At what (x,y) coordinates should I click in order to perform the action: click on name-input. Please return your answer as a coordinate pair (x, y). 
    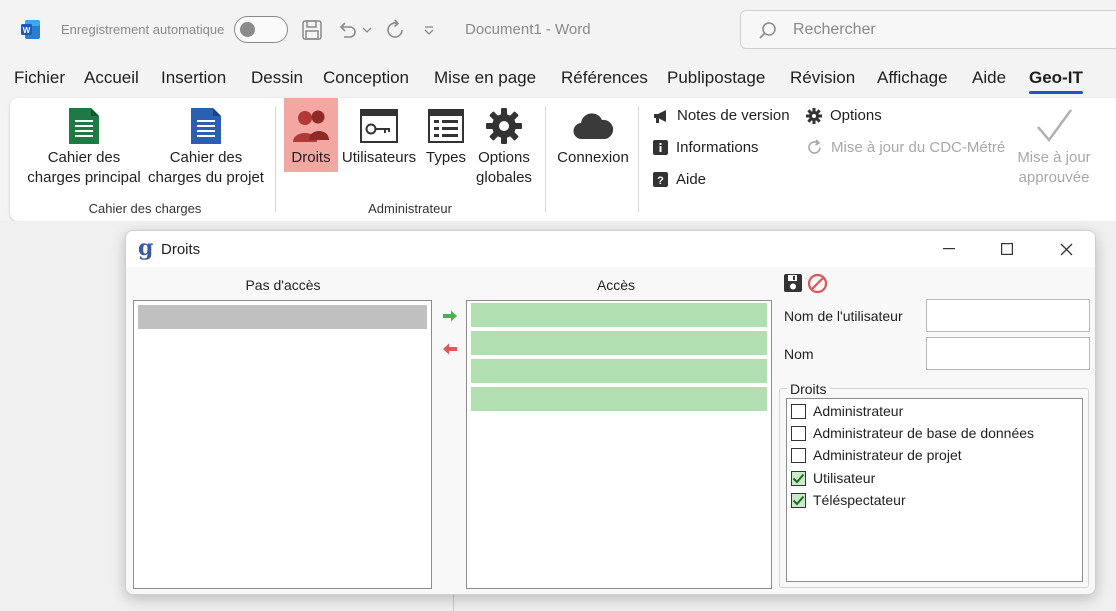
    Looking at the image, I should click on (1008, 353).